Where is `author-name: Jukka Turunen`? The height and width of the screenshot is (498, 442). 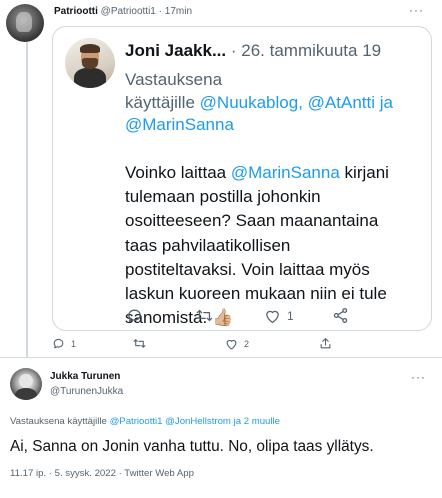
author-name: Jukka Turunen is located at coordinates (85, 376).